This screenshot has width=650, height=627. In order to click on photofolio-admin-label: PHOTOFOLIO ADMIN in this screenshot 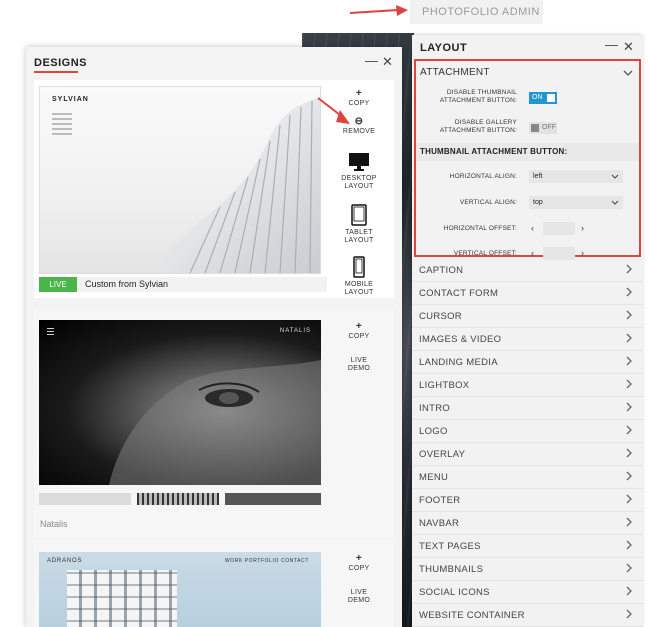, I will do `click(476, 12)`.